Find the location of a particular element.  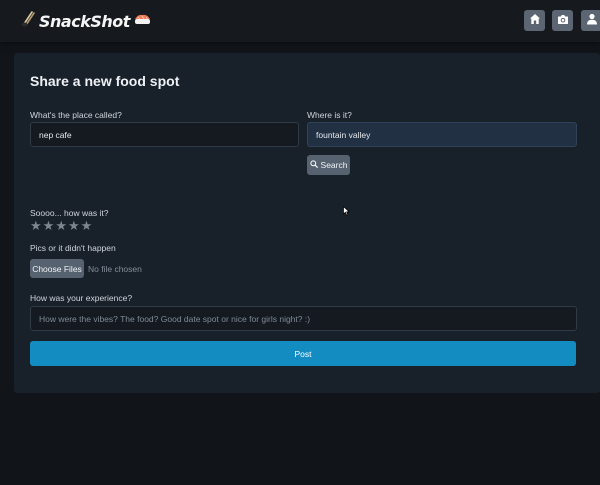

location-label: Where is it? is located at coordinates (329, 115).